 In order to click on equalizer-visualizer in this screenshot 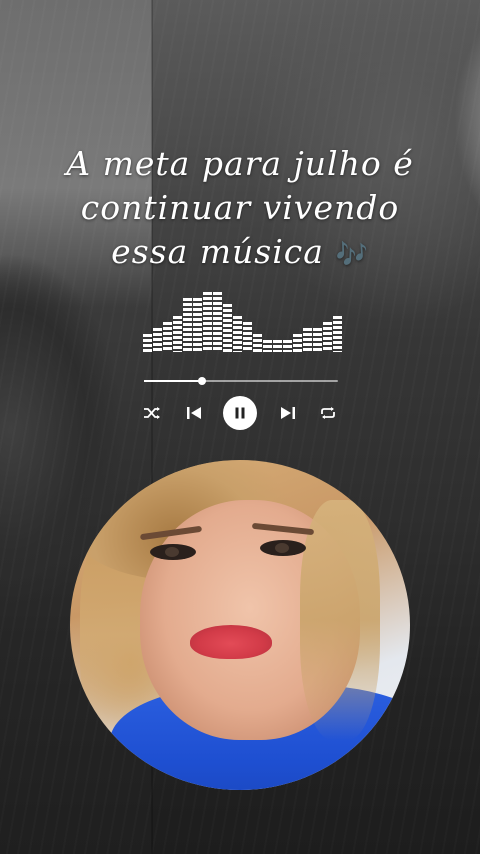, I will do `click(242, 322)`.